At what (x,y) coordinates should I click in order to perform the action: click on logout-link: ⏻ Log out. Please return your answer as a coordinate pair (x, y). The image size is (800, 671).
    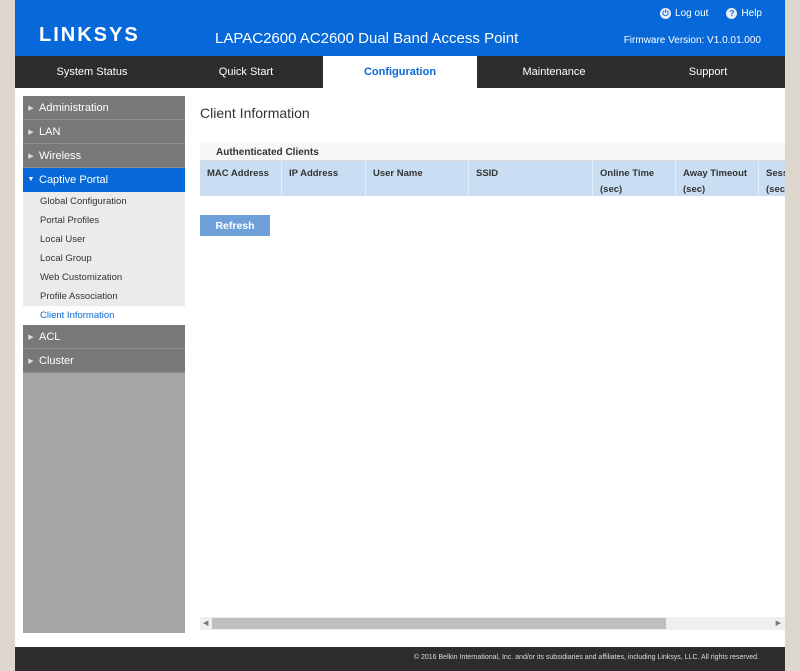
    Looking at the image, I should click on (684, 13).